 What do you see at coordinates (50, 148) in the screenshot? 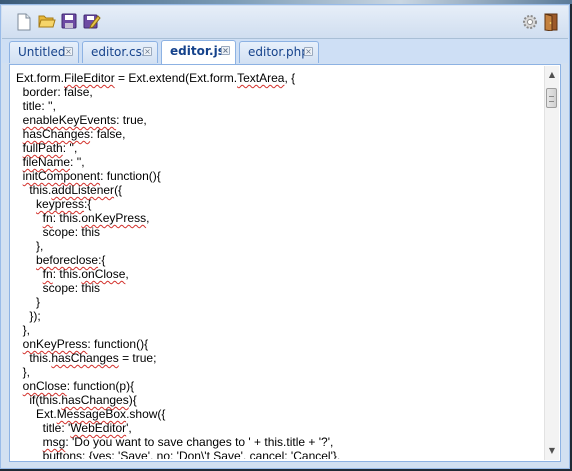
I see `code-line: fullPath: '',` at bounding box center [50, 148].